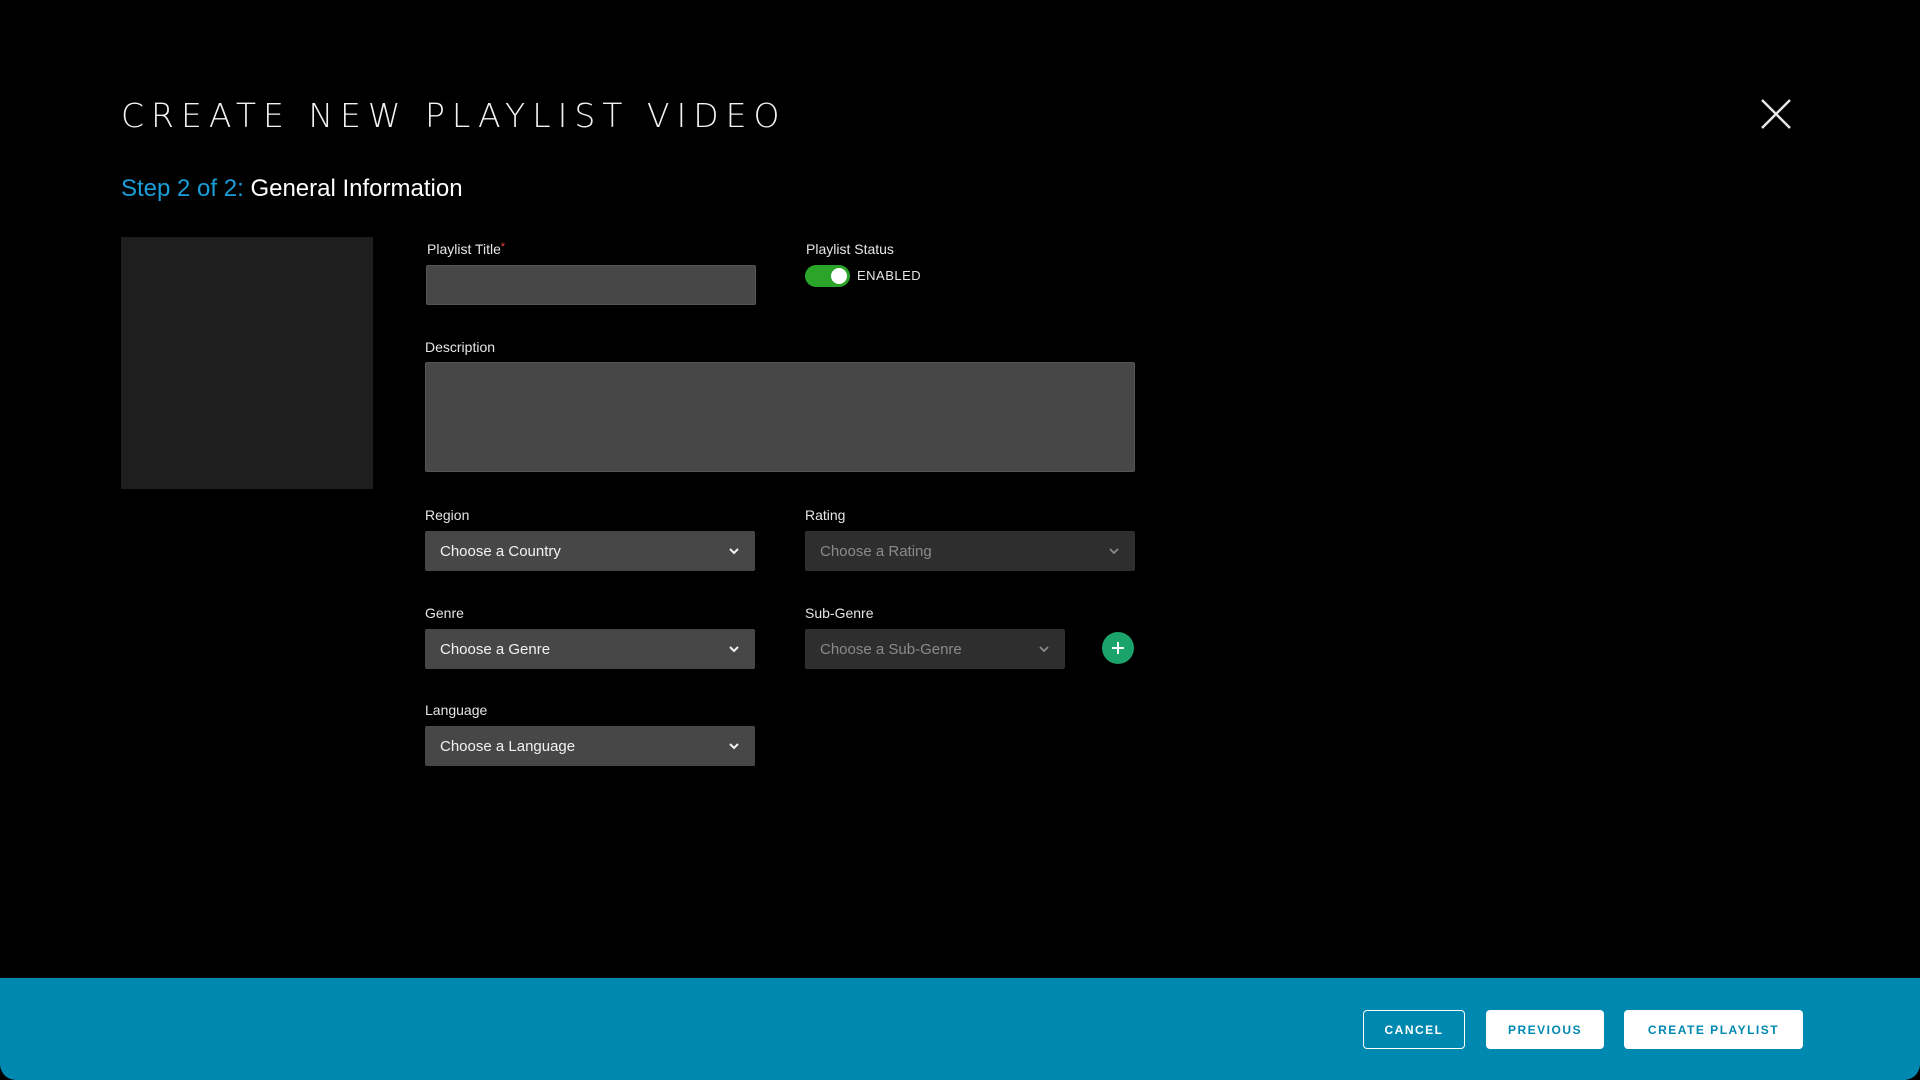 Image resolution: width=1920 pixels, height=1080 pixels. Describe the element at coordinates (850, 249) in the screenshot. I see `playlist-status-label: Playlist Status` at that location.